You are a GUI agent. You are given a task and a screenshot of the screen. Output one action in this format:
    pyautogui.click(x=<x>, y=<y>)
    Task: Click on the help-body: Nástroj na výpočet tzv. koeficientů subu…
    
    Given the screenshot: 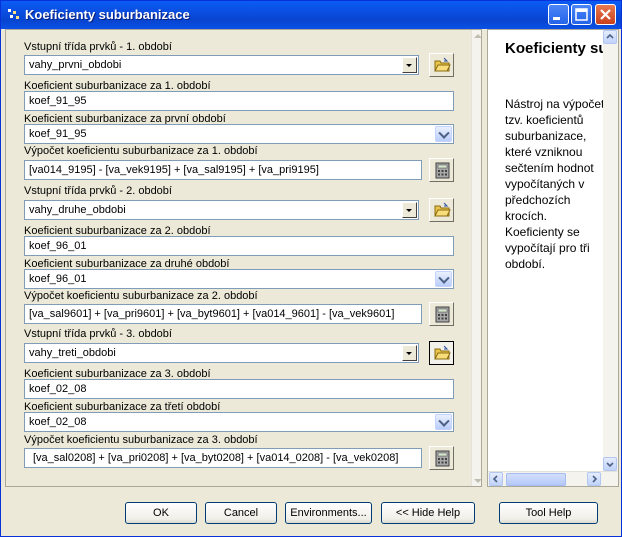 What is the action you would take?
    pyautogui.click(x=555, y=184)
    